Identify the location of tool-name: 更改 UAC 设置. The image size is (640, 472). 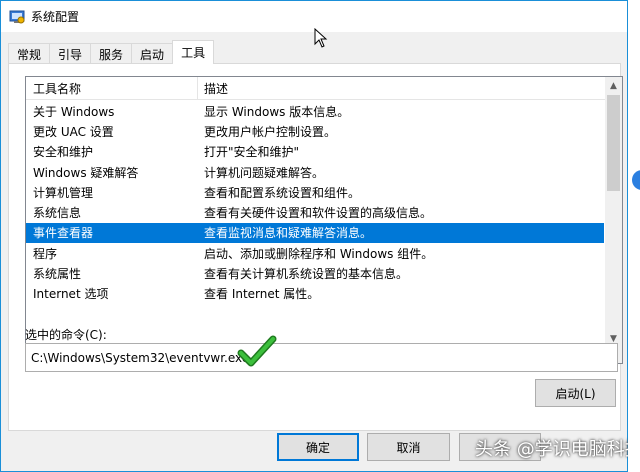
(73, 131).